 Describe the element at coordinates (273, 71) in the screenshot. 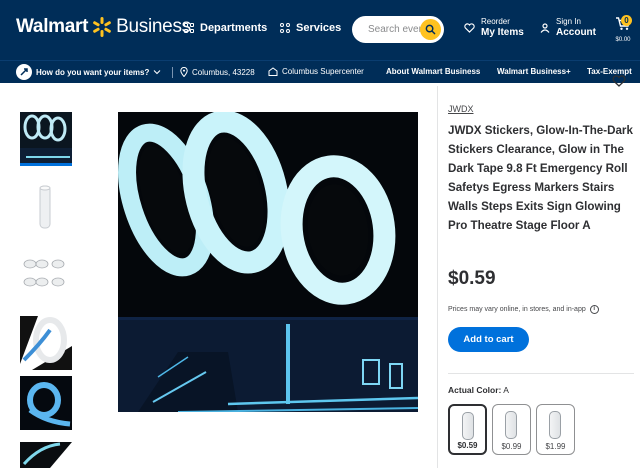

I see `store-icon` at that location.